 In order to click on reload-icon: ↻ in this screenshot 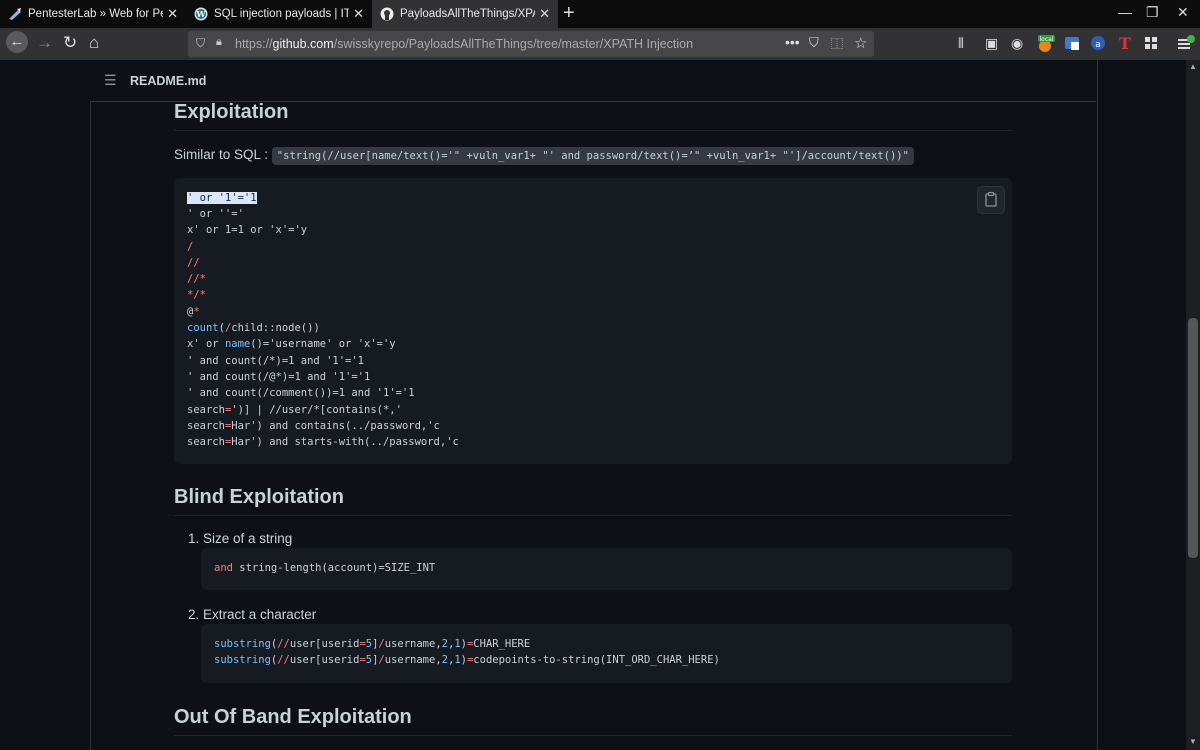, I will do `click(70, 43)`.